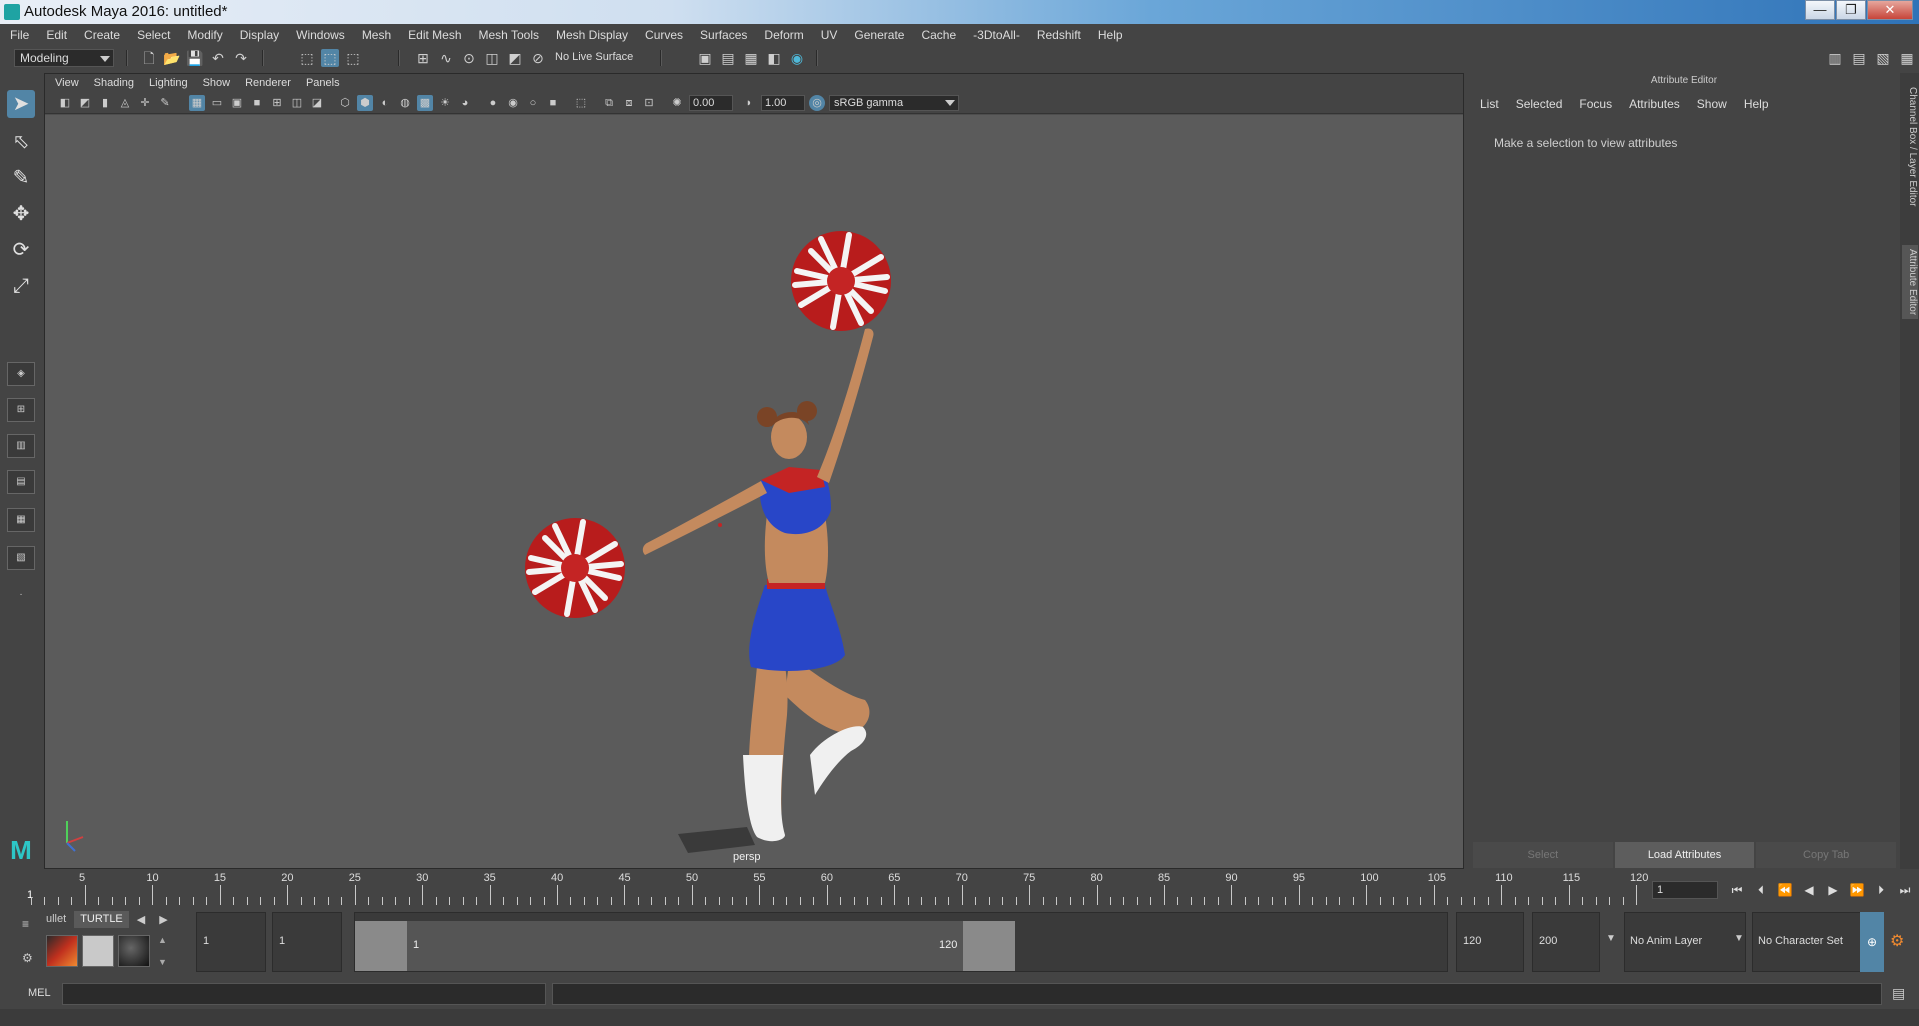  Describe the element at coordinates (25, 924) in the screenshot. I see `shelf-menu-icon: ≡` at that location.